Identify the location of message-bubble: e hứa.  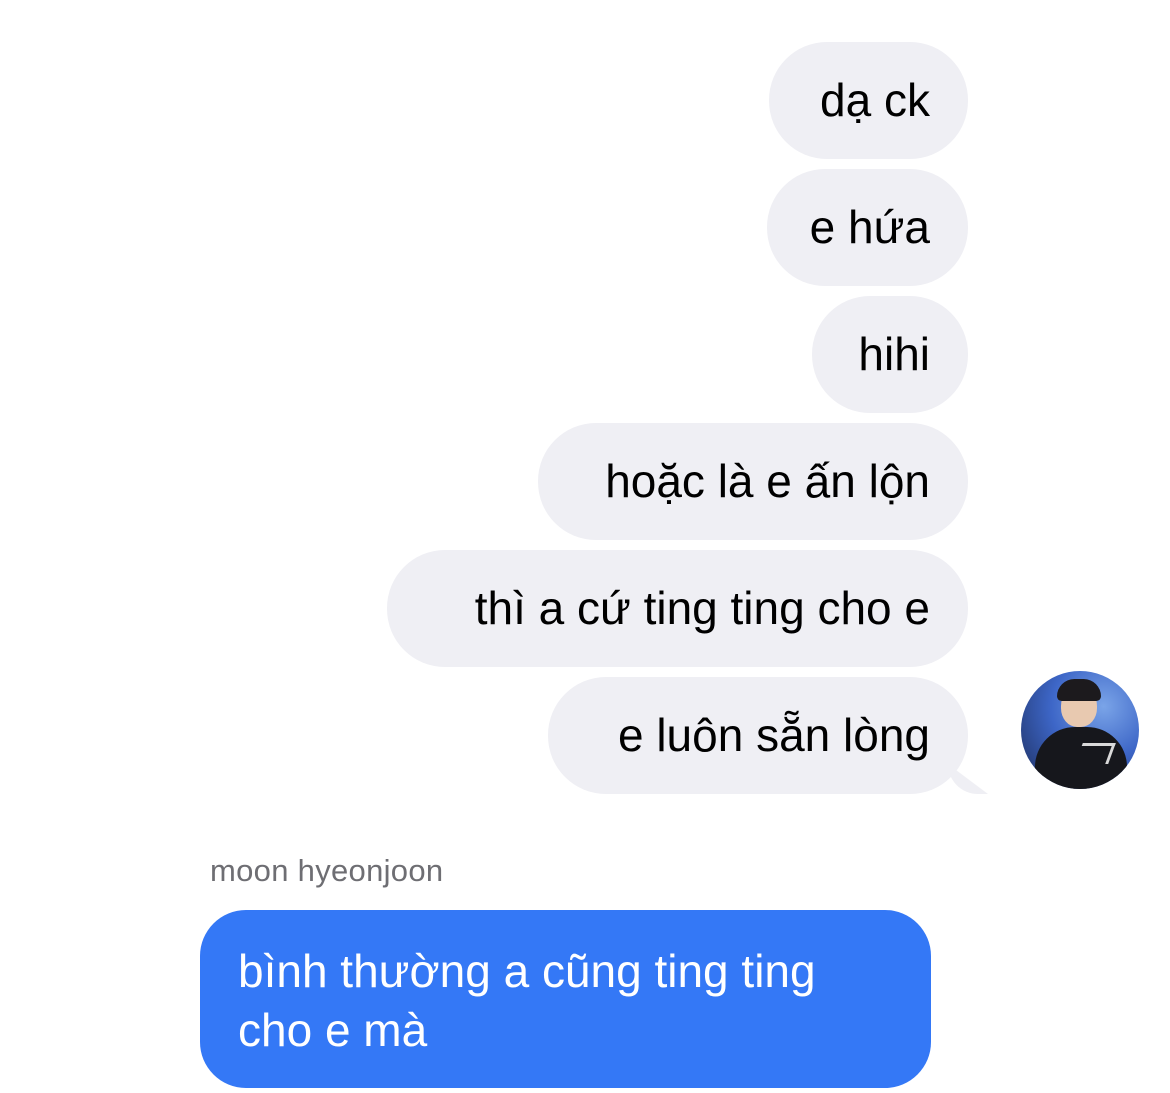
(867, 227).